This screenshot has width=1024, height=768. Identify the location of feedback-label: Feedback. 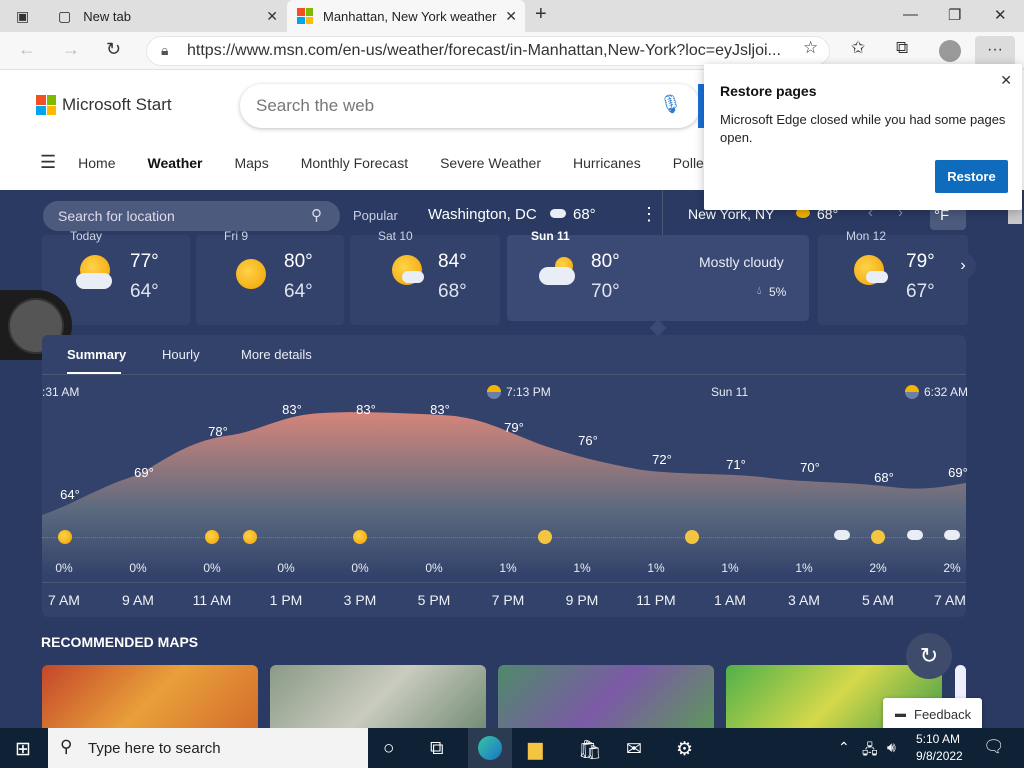
(943, 714).